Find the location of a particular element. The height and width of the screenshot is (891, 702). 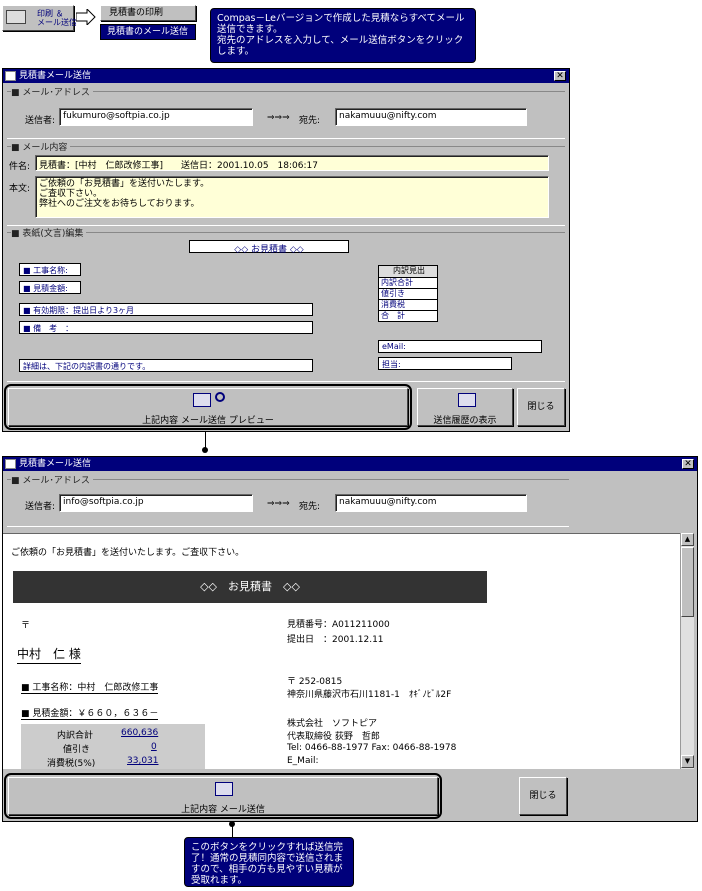

sender-input: fukumuro@softpia.co.jp is located at coordinates (156, 117).